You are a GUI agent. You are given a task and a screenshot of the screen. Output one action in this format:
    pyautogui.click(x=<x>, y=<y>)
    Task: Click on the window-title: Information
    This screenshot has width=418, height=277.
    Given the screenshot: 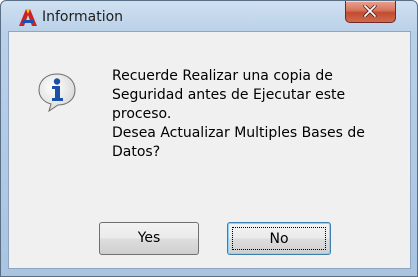 What is the action you would take?
    pyautogui.click(x=83, y=17)
    